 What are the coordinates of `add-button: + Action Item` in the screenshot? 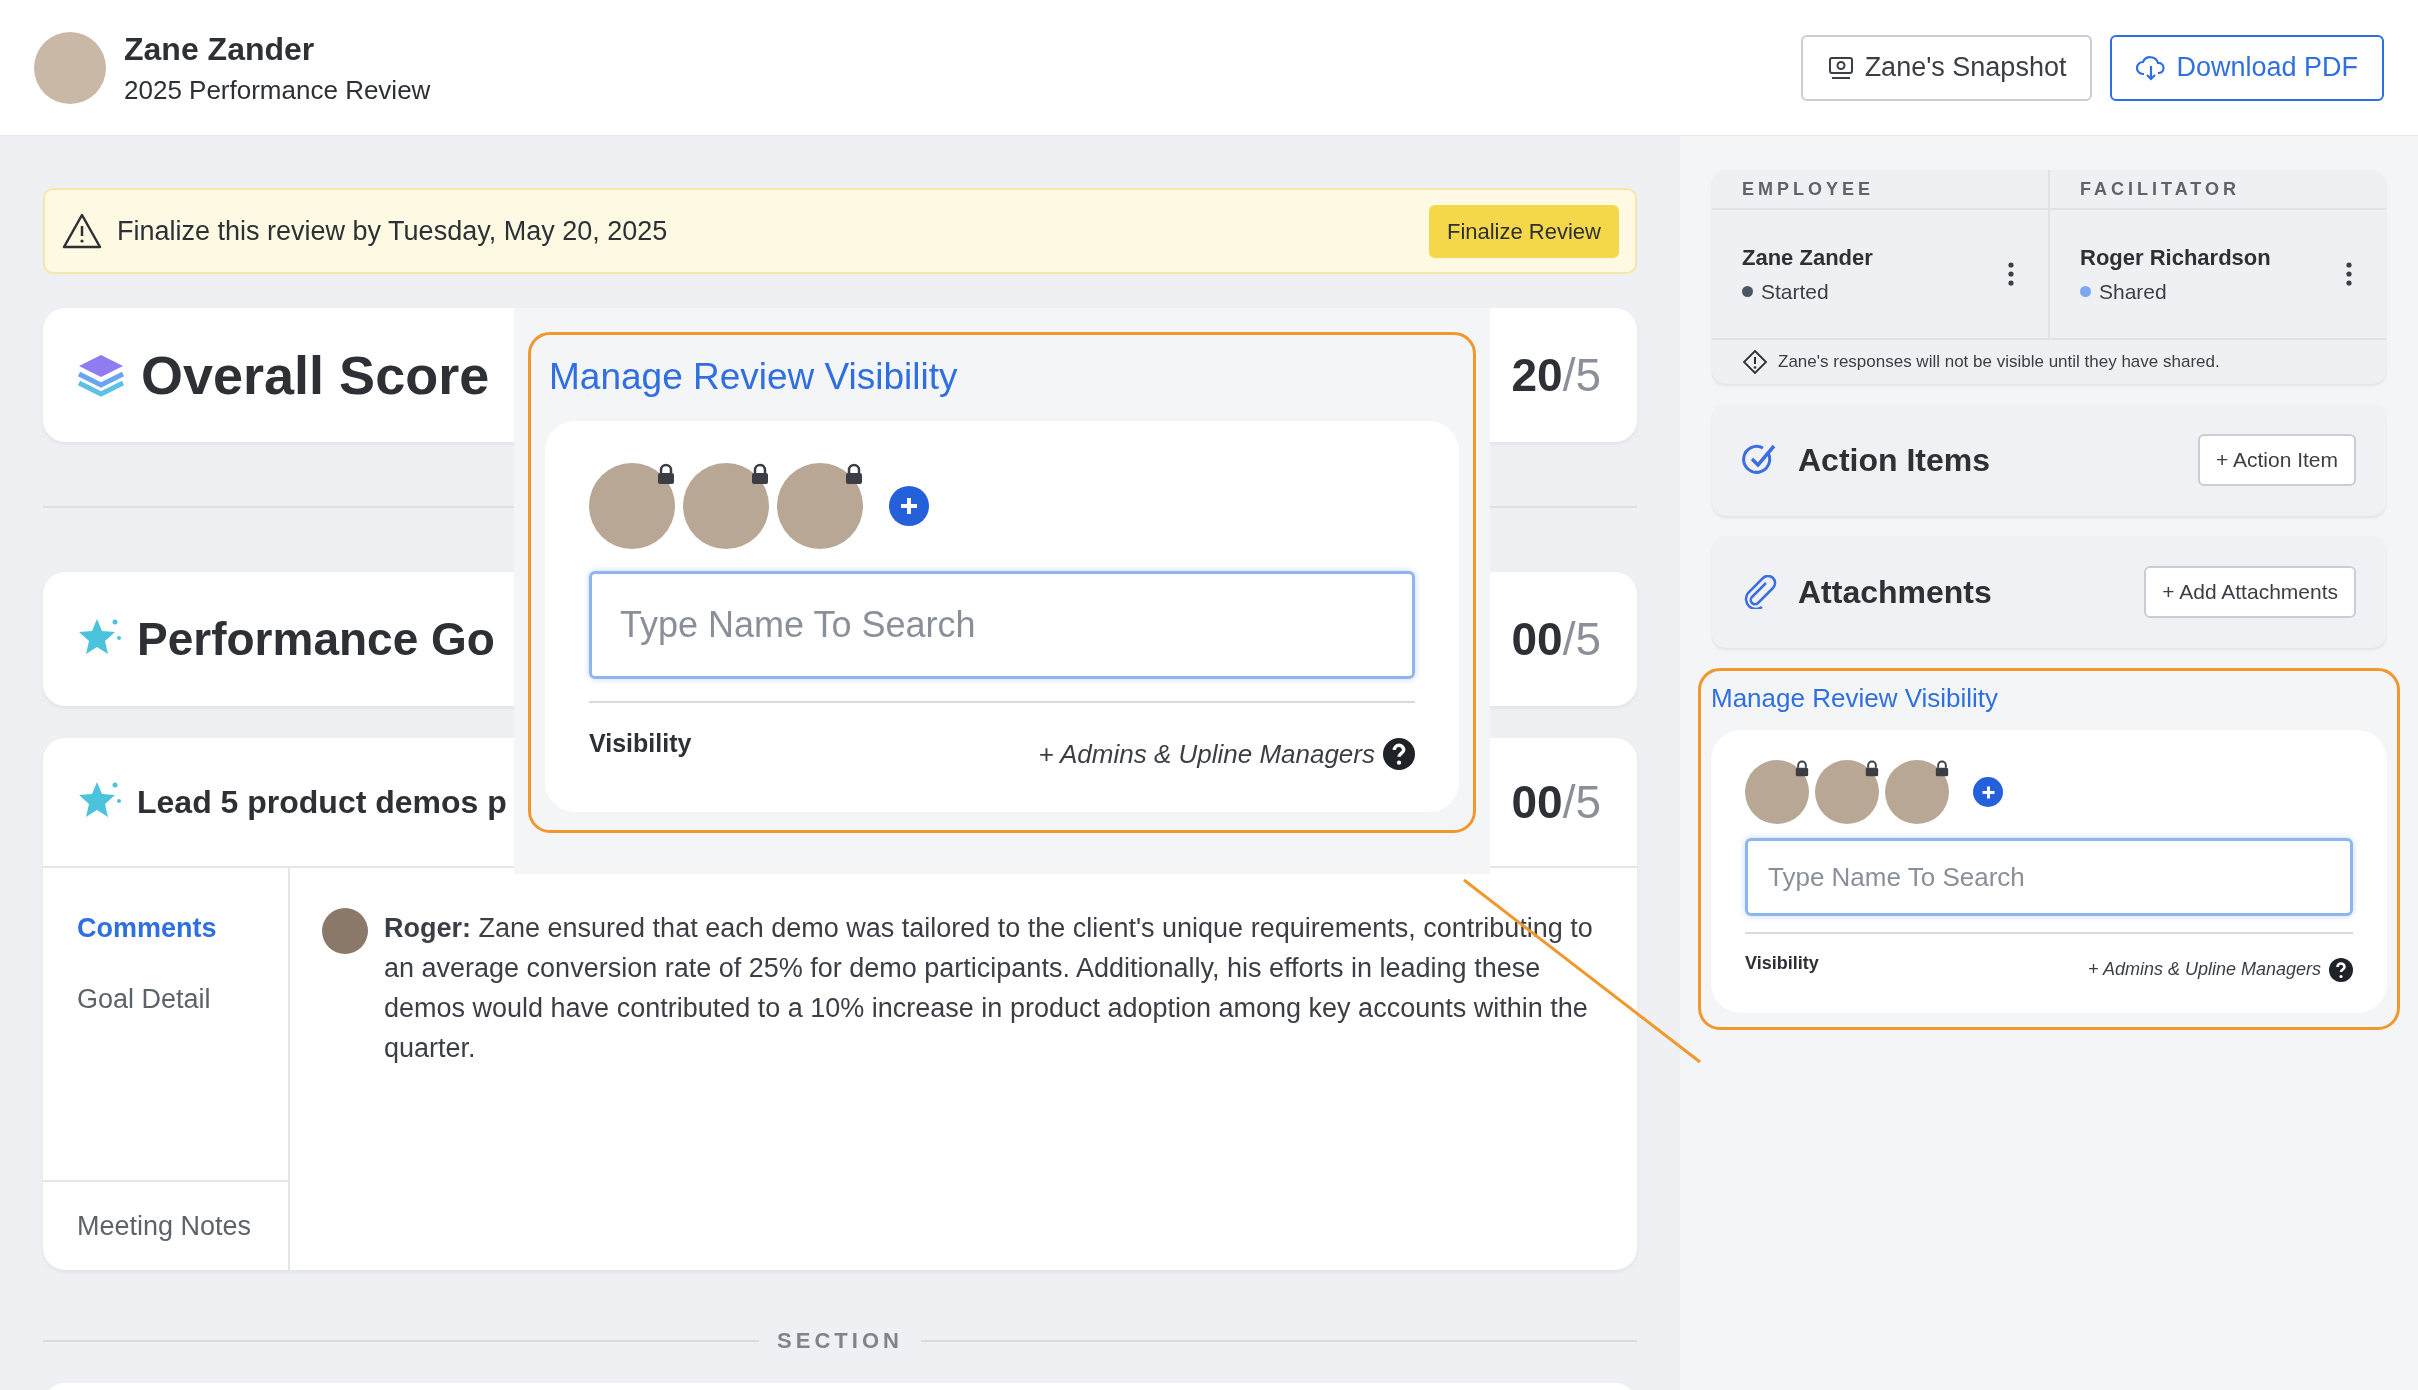 It's located at (2277, 460).